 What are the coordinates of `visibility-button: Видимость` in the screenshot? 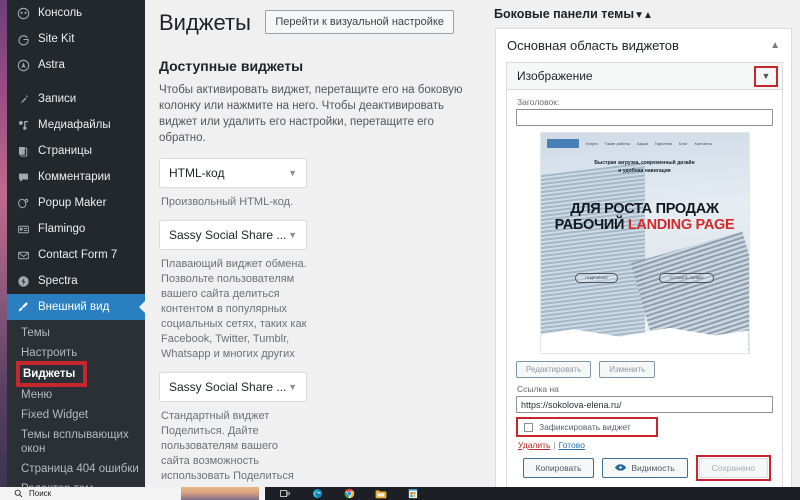 It's located at (645, 468).